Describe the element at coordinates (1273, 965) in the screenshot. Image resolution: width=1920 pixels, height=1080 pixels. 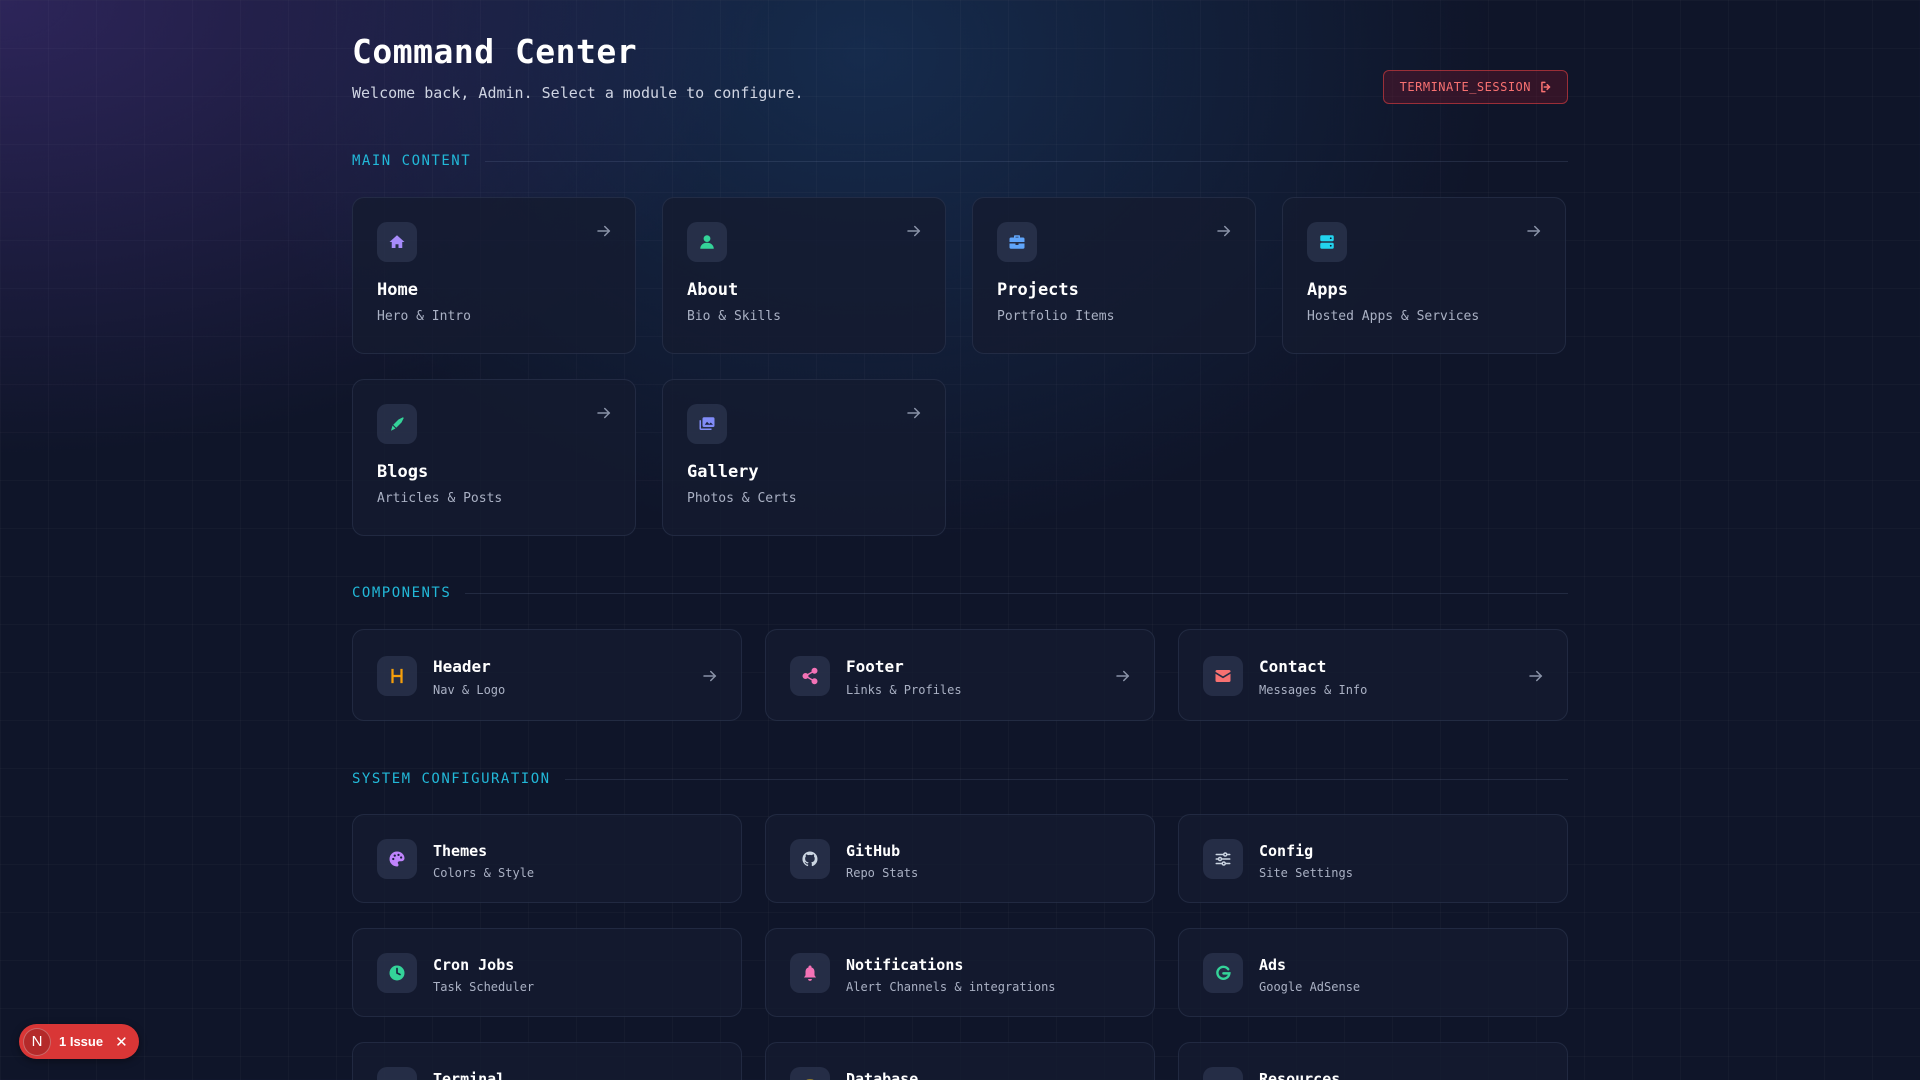
I see `card-title: Ads` at that location.